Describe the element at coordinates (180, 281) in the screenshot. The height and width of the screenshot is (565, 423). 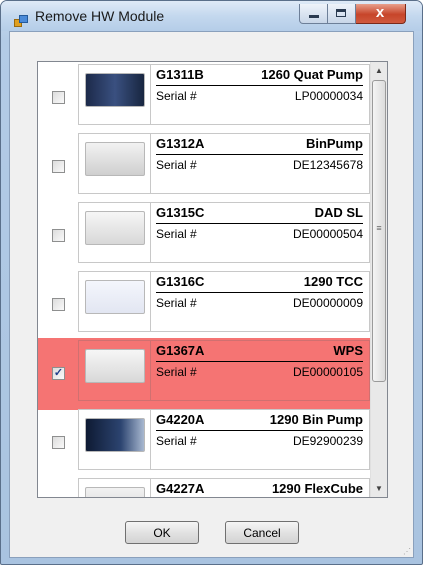
I see `module-model: G1316C` at that location.